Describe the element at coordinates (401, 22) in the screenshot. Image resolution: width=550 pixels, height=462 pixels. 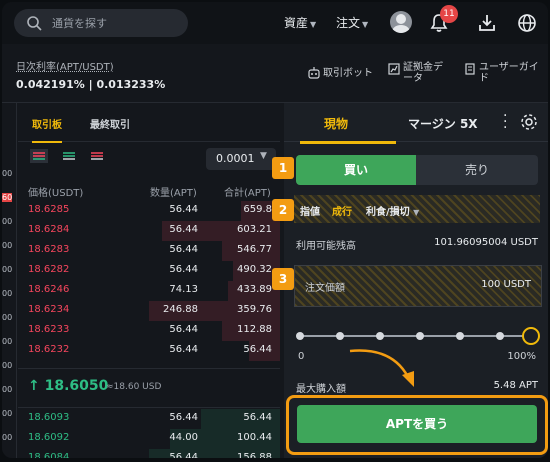
I see `avatar` at that location.